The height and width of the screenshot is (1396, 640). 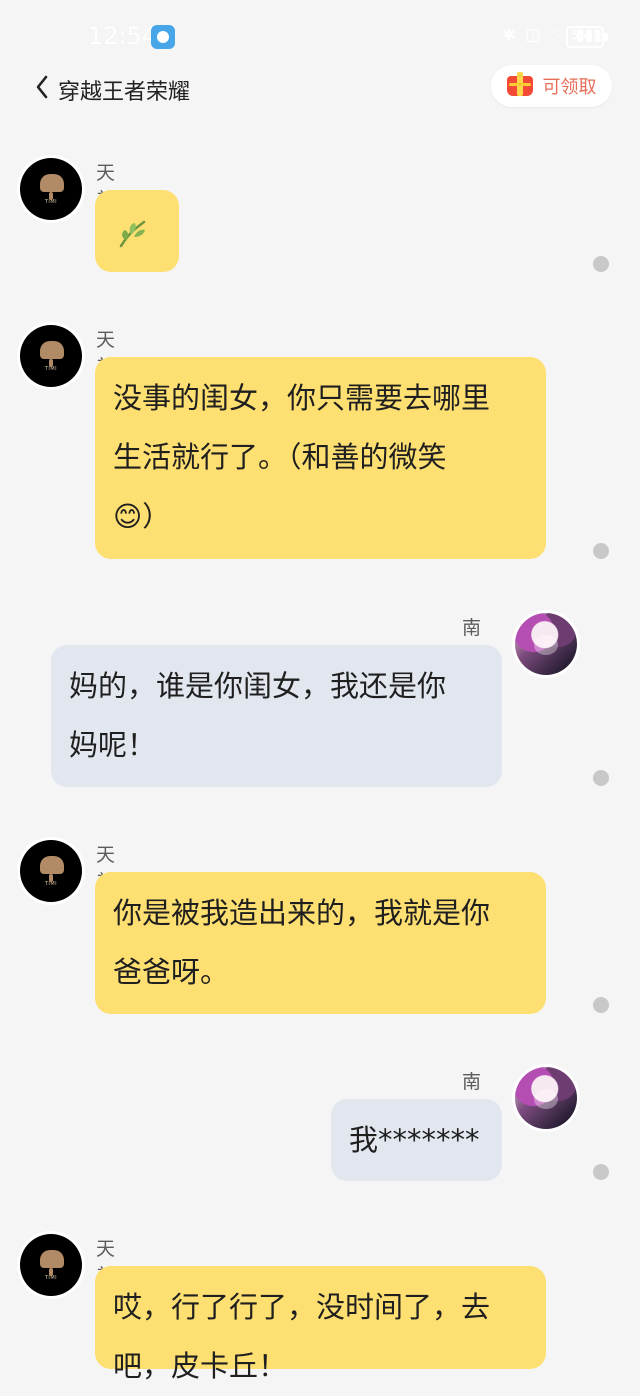 I want to click on message-line-2: 吧，皮卡丘！, so click(x=200, y=1366).